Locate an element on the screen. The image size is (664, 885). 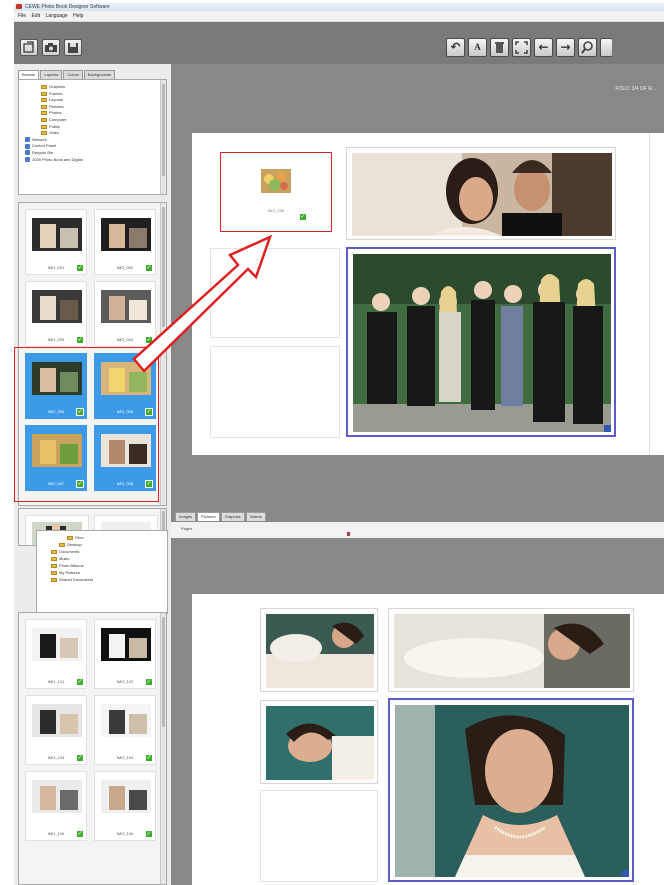
folder-tree-scrollbar is located at coordinates (163, 137).